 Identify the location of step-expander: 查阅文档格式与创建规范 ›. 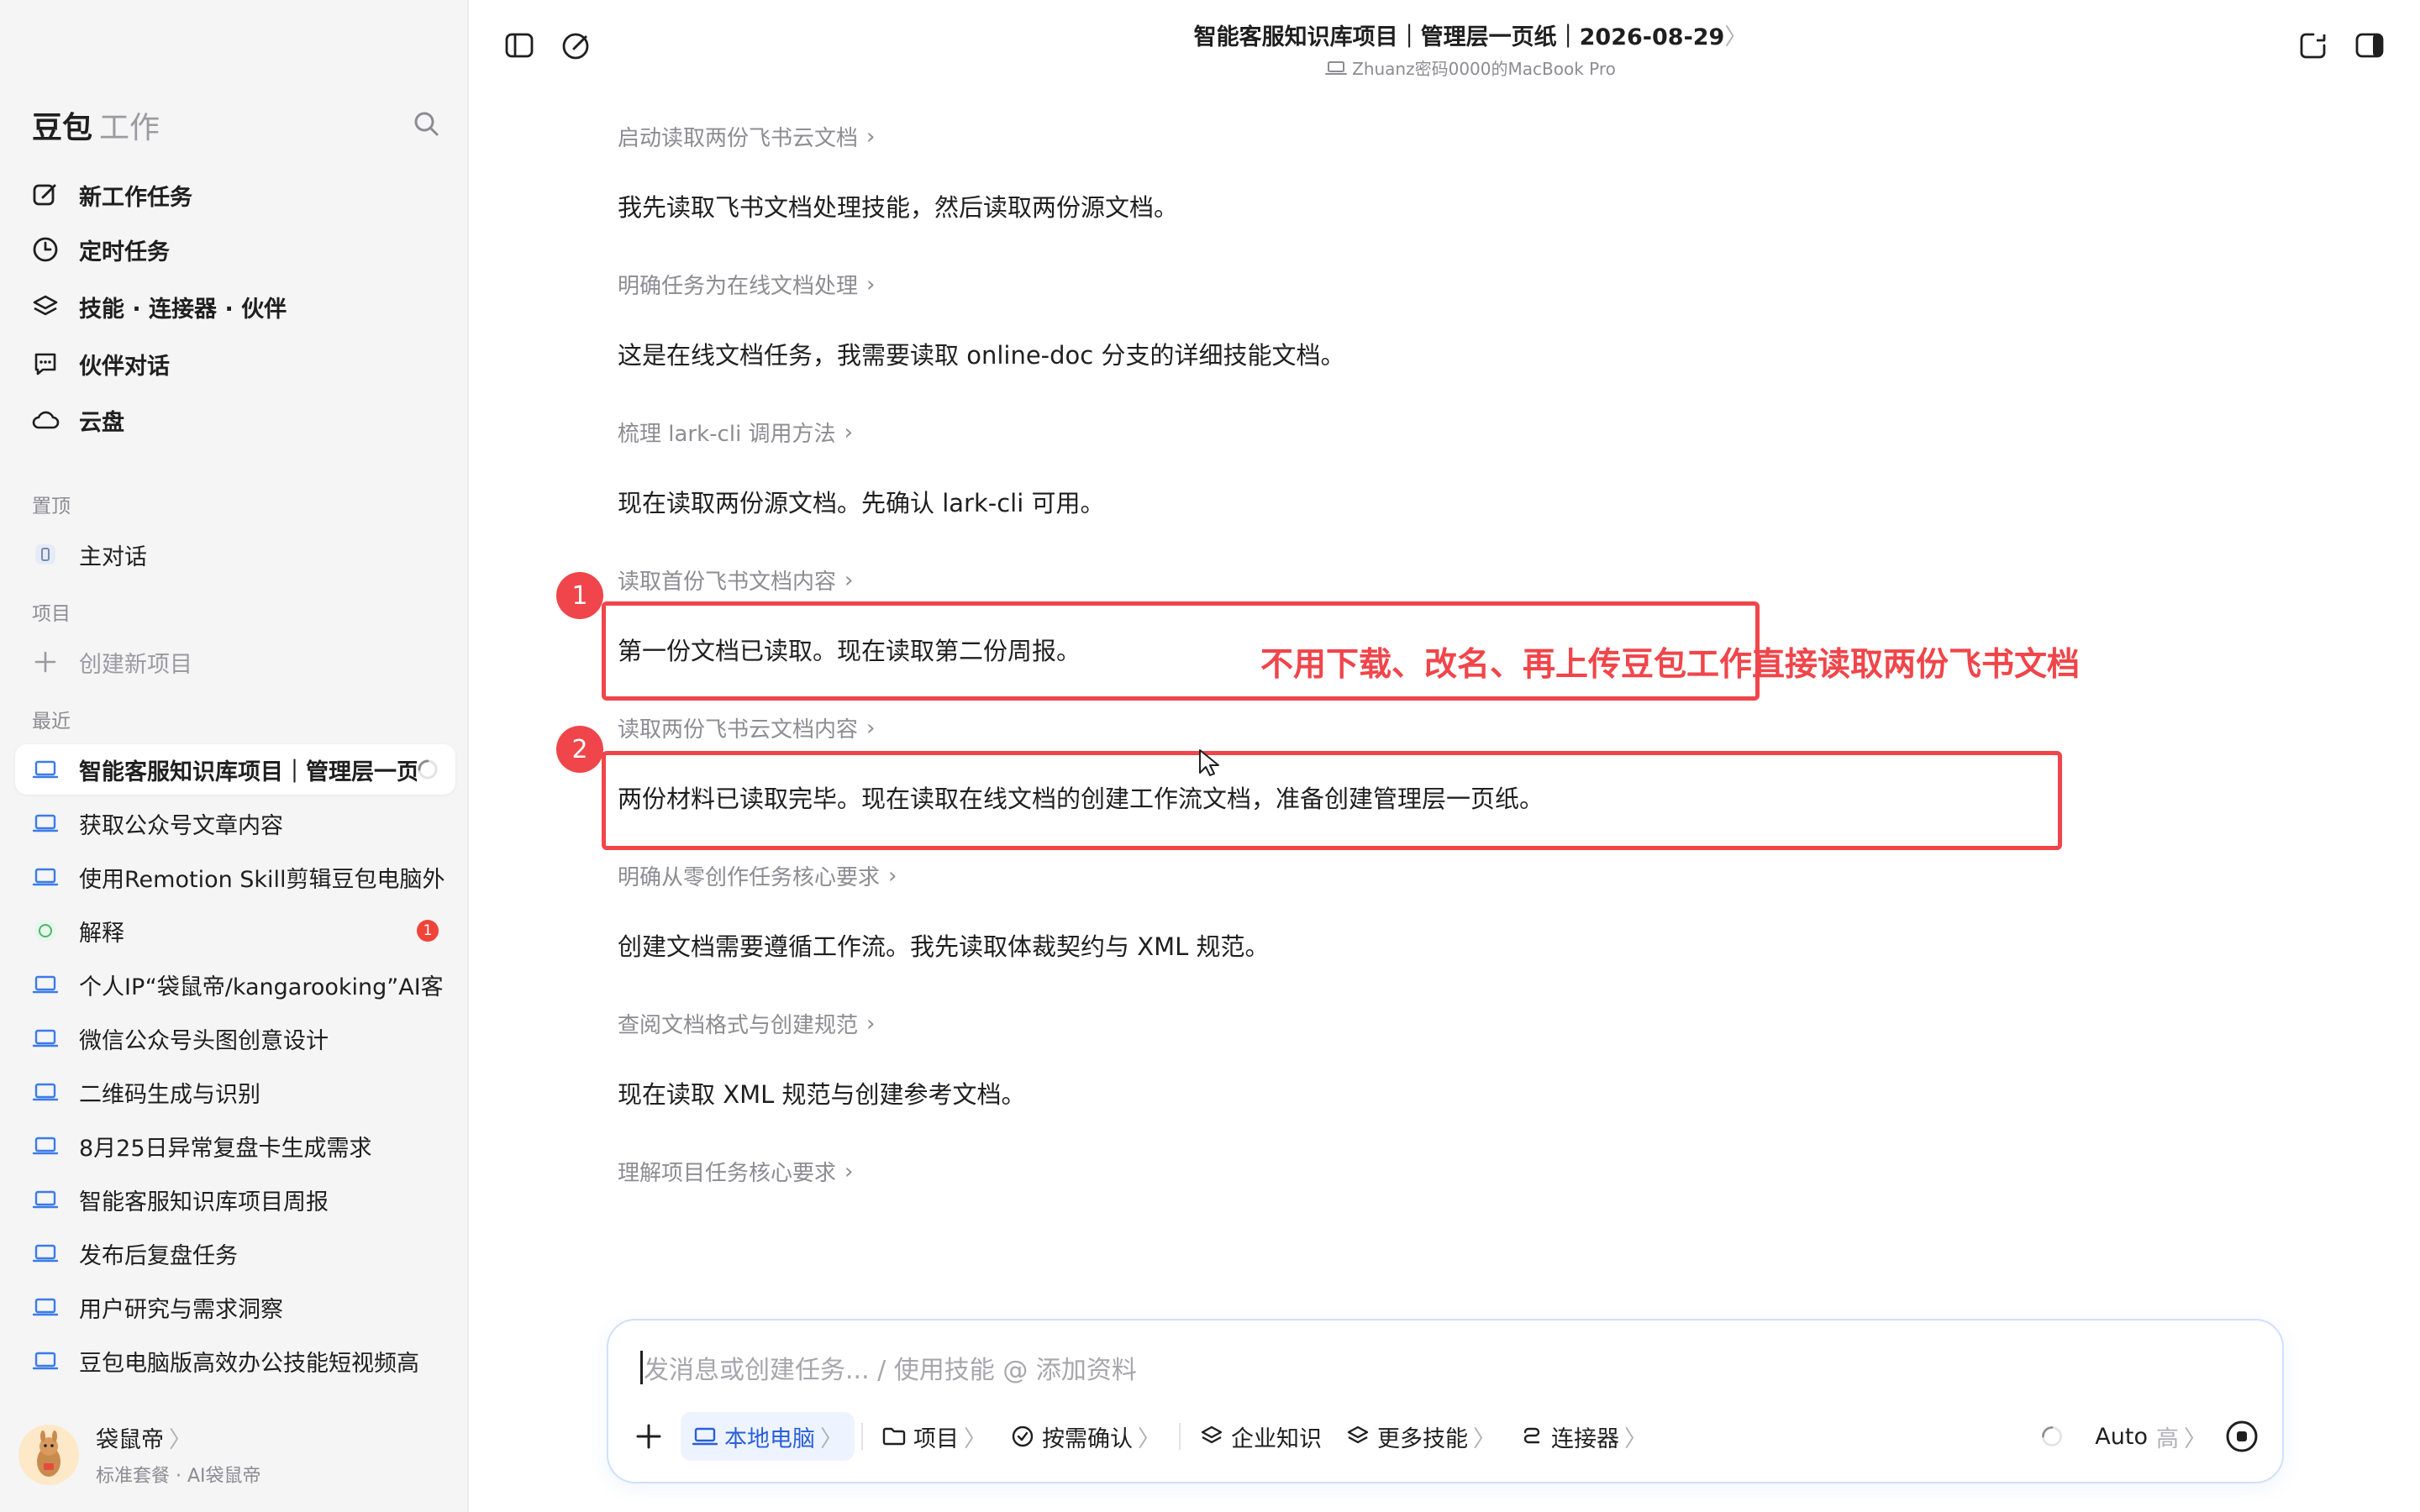
(747, 1023).